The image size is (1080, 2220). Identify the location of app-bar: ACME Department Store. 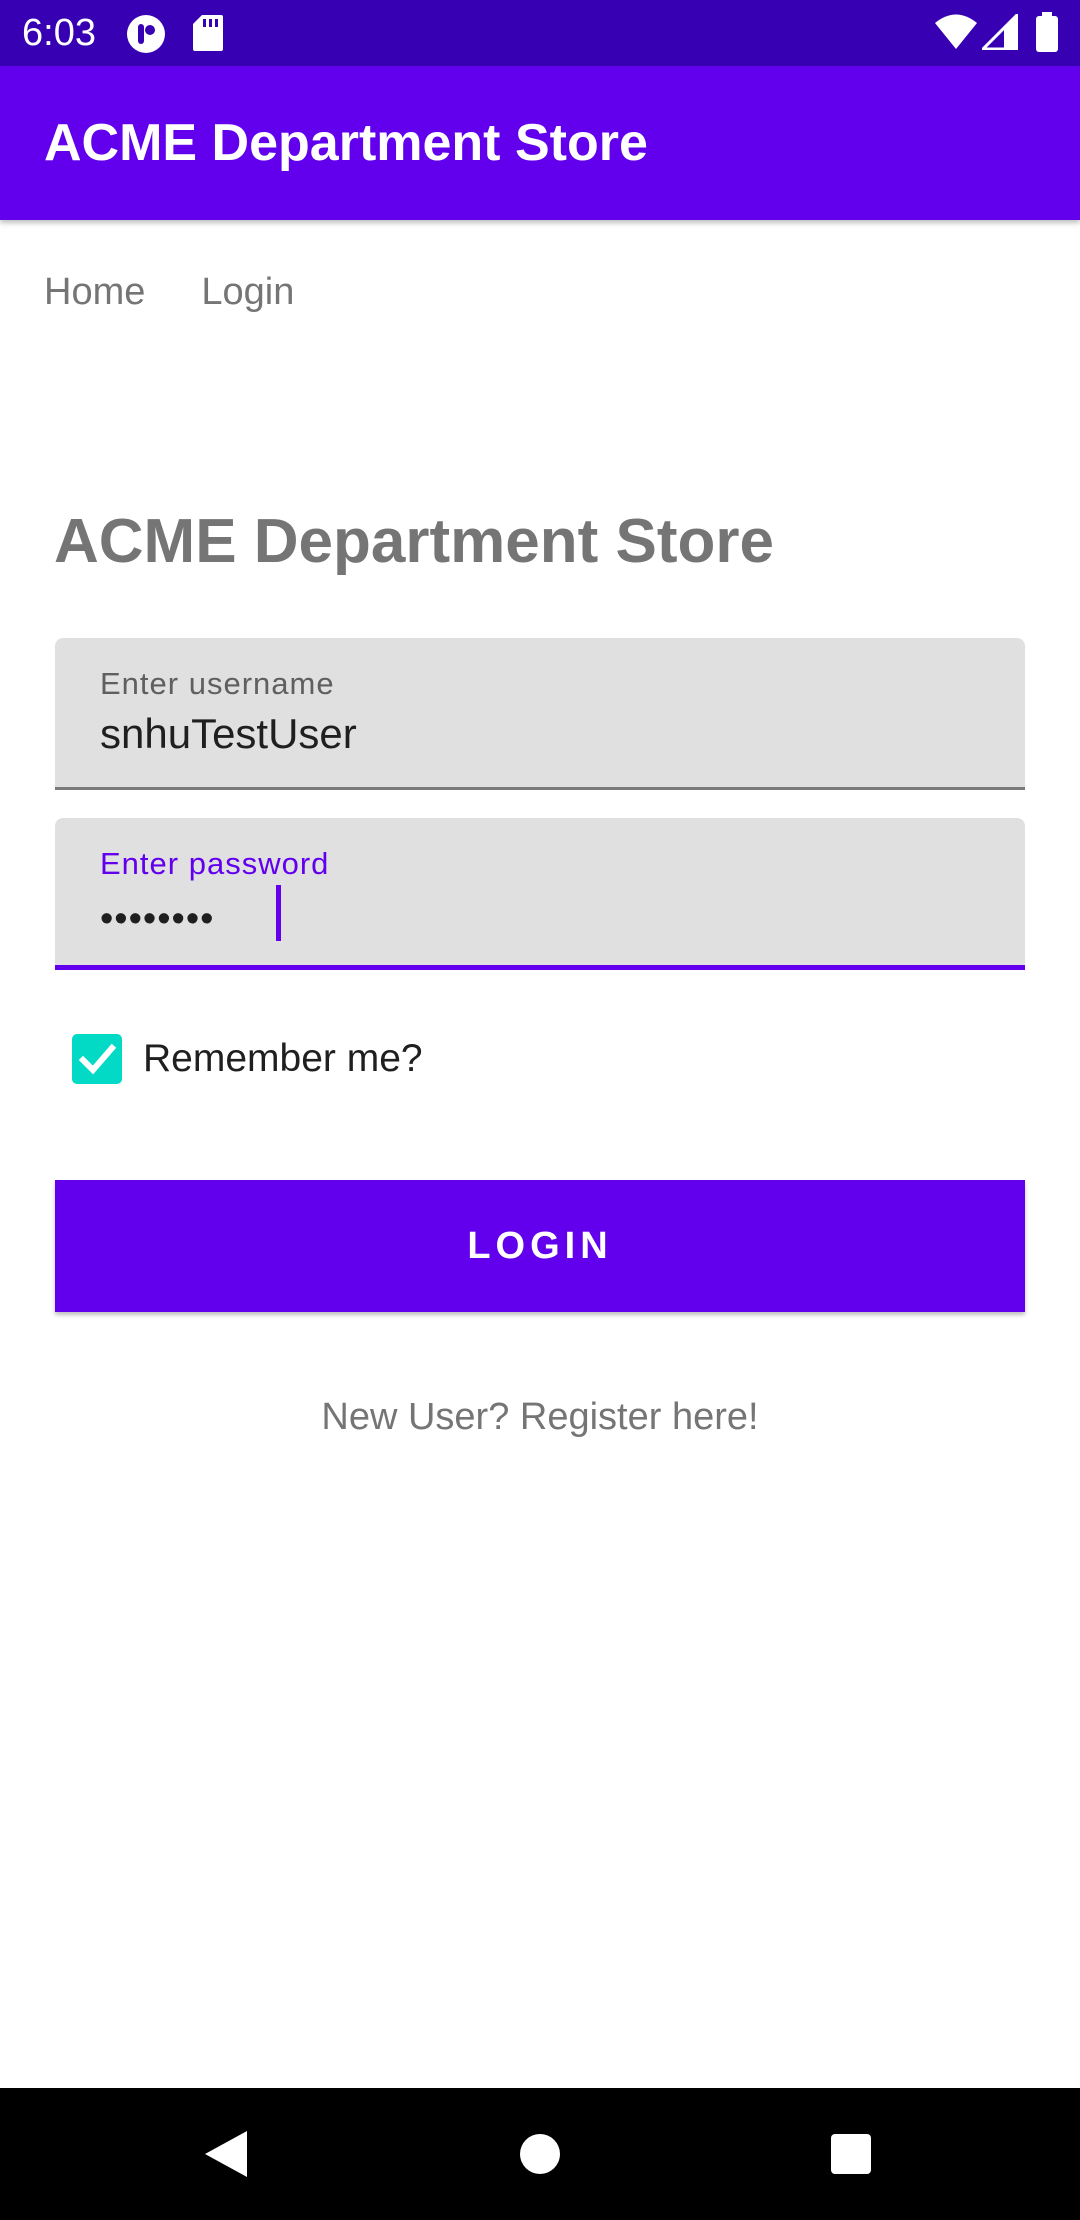
(540, 143).